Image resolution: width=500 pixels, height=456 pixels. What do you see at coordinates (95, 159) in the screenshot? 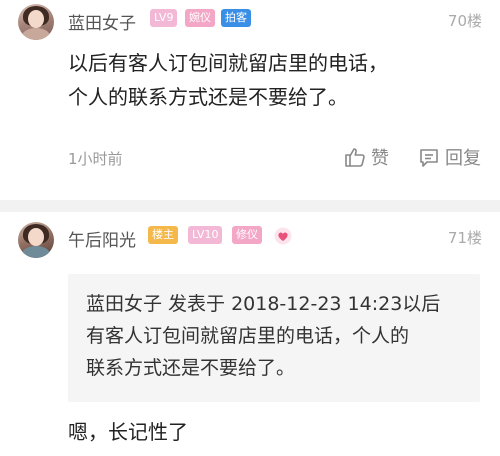
I see `post-time: 1小时前` at bounding box center [95, 159].